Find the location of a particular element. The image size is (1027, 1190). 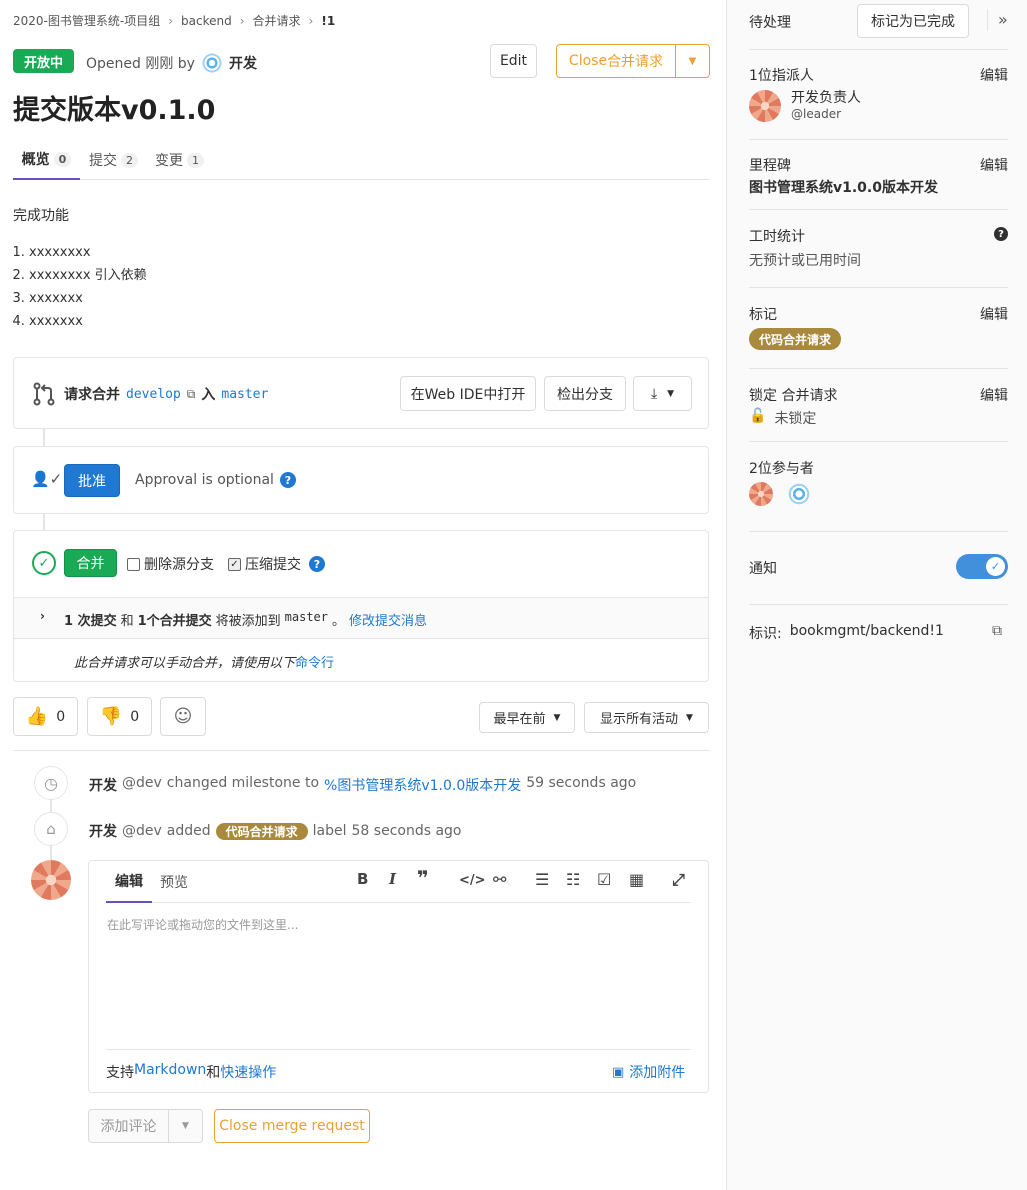

activity-filter-dropdown: 显示所有活动 ▼ is located at coordinates (646, 717).